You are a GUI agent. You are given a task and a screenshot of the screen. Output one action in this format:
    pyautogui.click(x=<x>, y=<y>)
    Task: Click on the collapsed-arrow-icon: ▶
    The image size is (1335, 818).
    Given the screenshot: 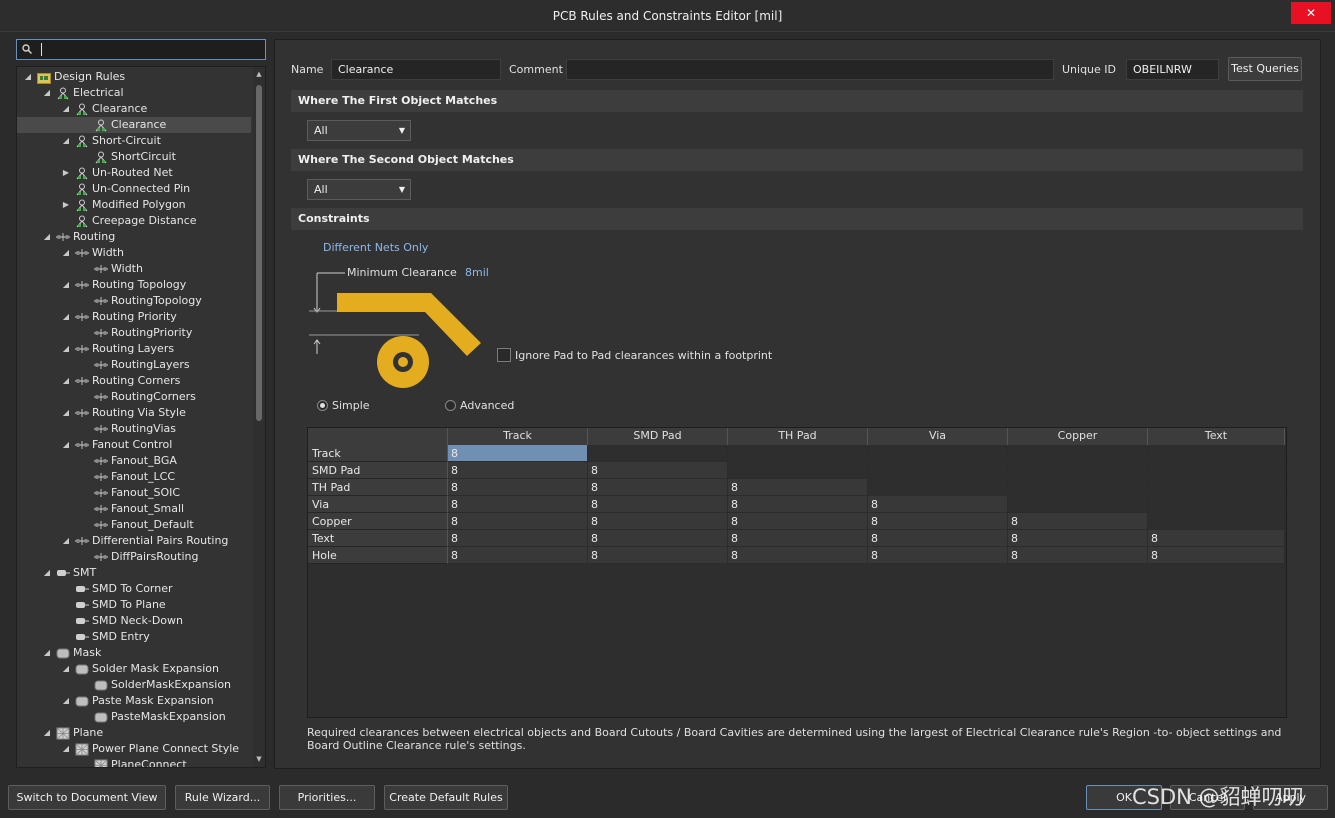 What is the action you would take?
    pyautogui.click(x=66, y=173)
    